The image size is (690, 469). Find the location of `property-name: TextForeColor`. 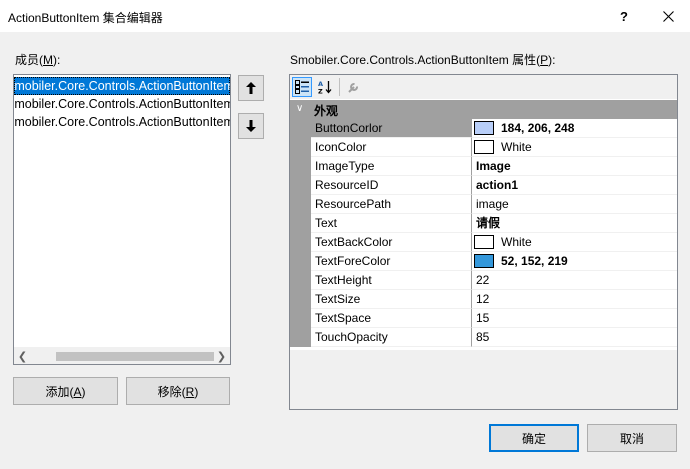

property-name: TextForeColor is located at coordinates (391, 261).